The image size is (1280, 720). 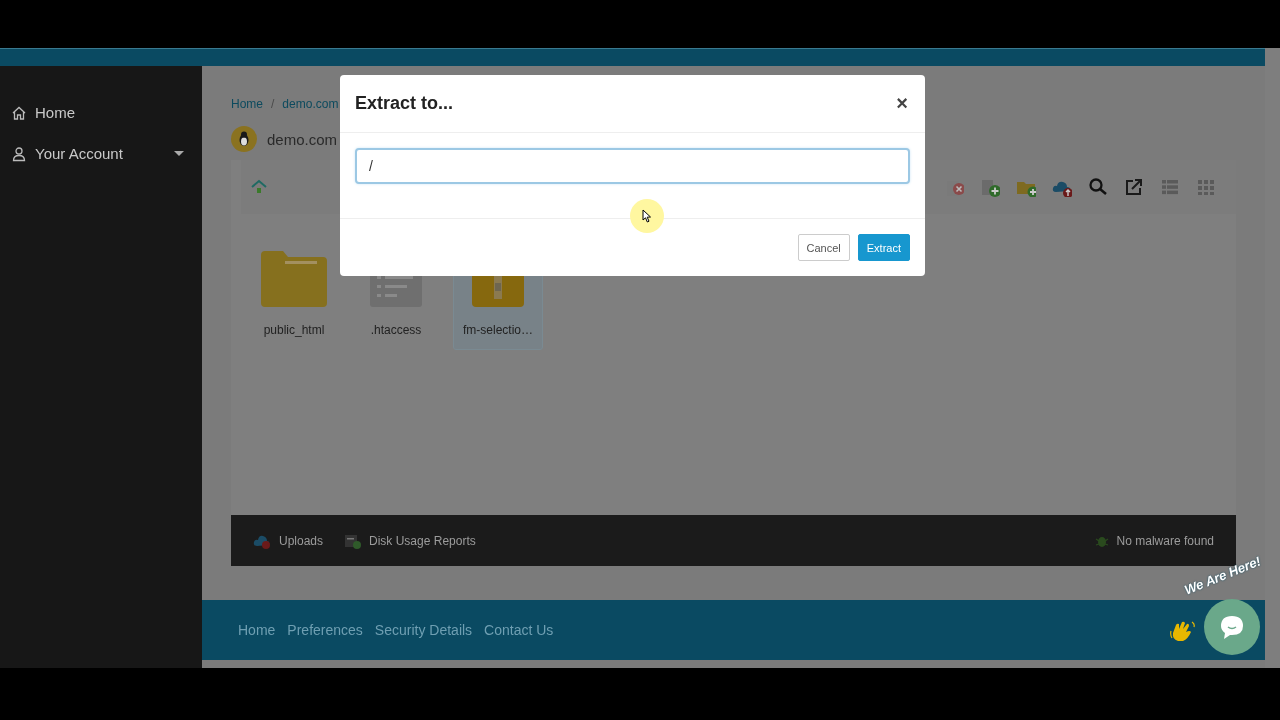 What do you see at coordinates (101, 153) in the screenshot?
I see `sidebar-item: Your Account` at bounding box center [101, 153].